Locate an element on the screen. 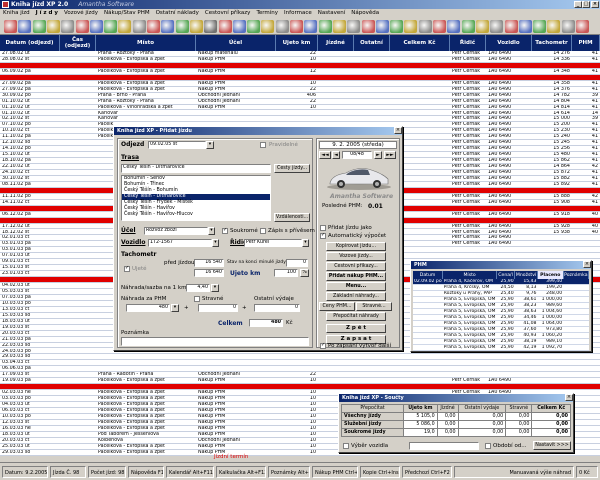  menu-item-4: Ostatní náklady is located at coordinates (177, 13).